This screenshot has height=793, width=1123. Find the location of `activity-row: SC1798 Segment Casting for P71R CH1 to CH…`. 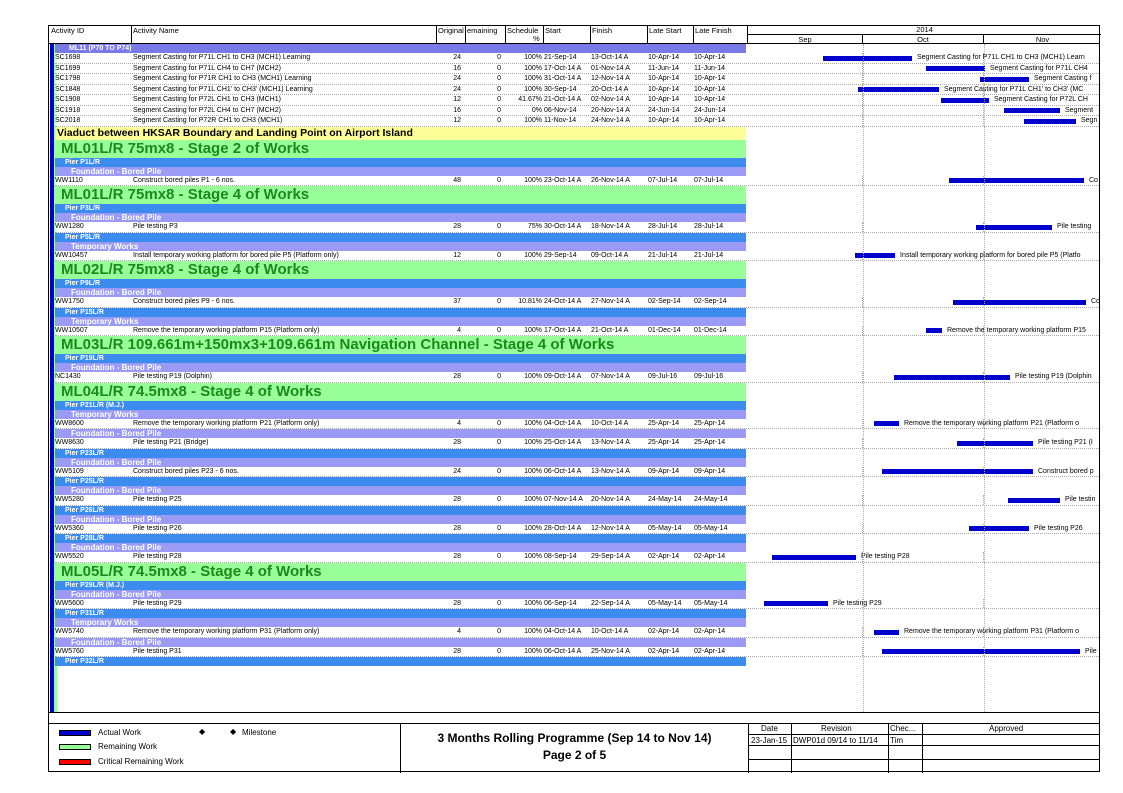

activity-row: SC1798 Segment Casting for P71R CH1 to CH… is located at coordinates (577, 79).